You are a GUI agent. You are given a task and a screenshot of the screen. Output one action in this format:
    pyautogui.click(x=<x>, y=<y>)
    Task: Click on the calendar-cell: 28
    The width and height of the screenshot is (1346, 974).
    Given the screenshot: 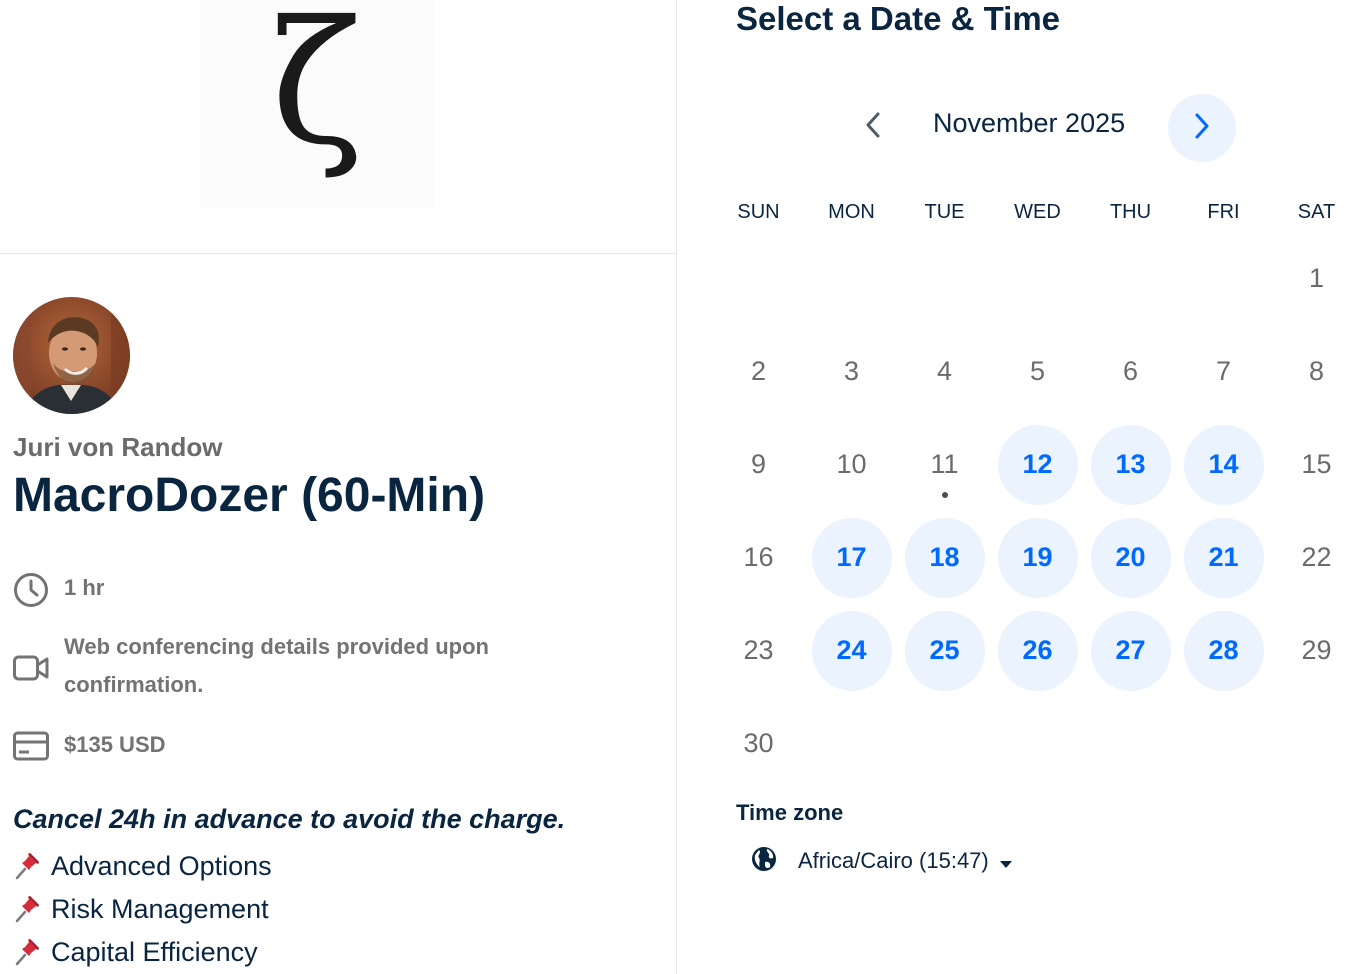 What is the action you would take?
    pyautogui.click(x=1223, y=650)
    